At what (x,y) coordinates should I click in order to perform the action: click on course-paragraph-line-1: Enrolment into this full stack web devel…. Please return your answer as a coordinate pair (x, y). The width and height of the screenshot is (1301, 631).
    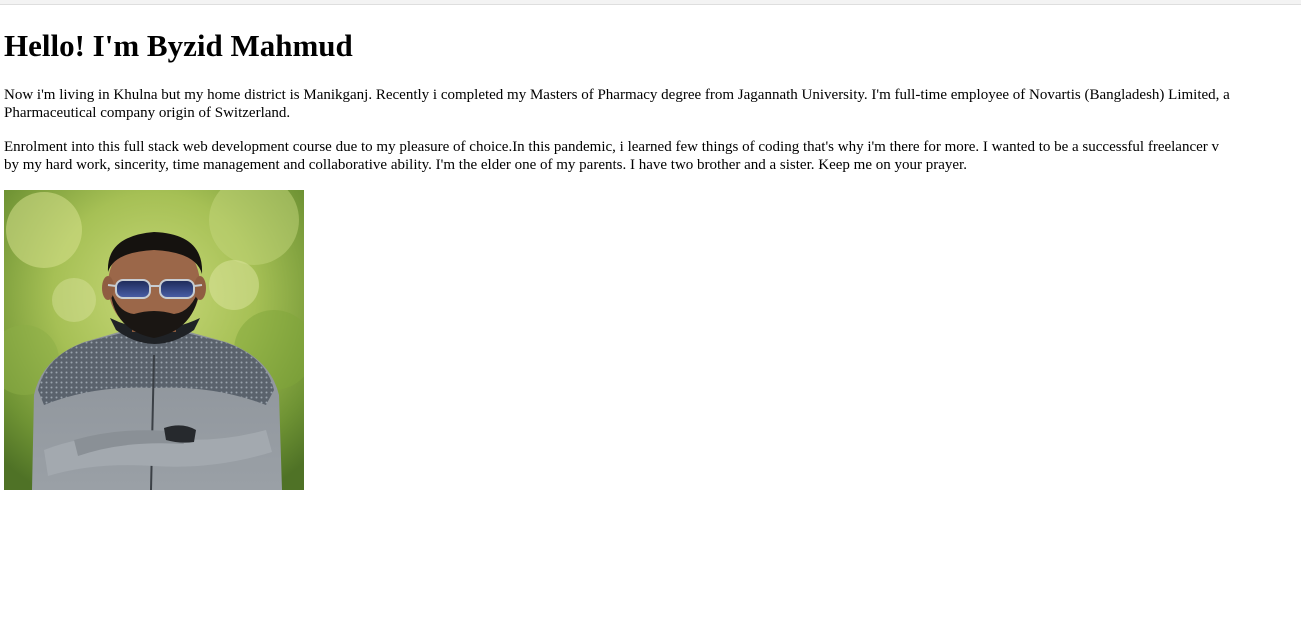
    Looking at the image, I should click on (612, 147).